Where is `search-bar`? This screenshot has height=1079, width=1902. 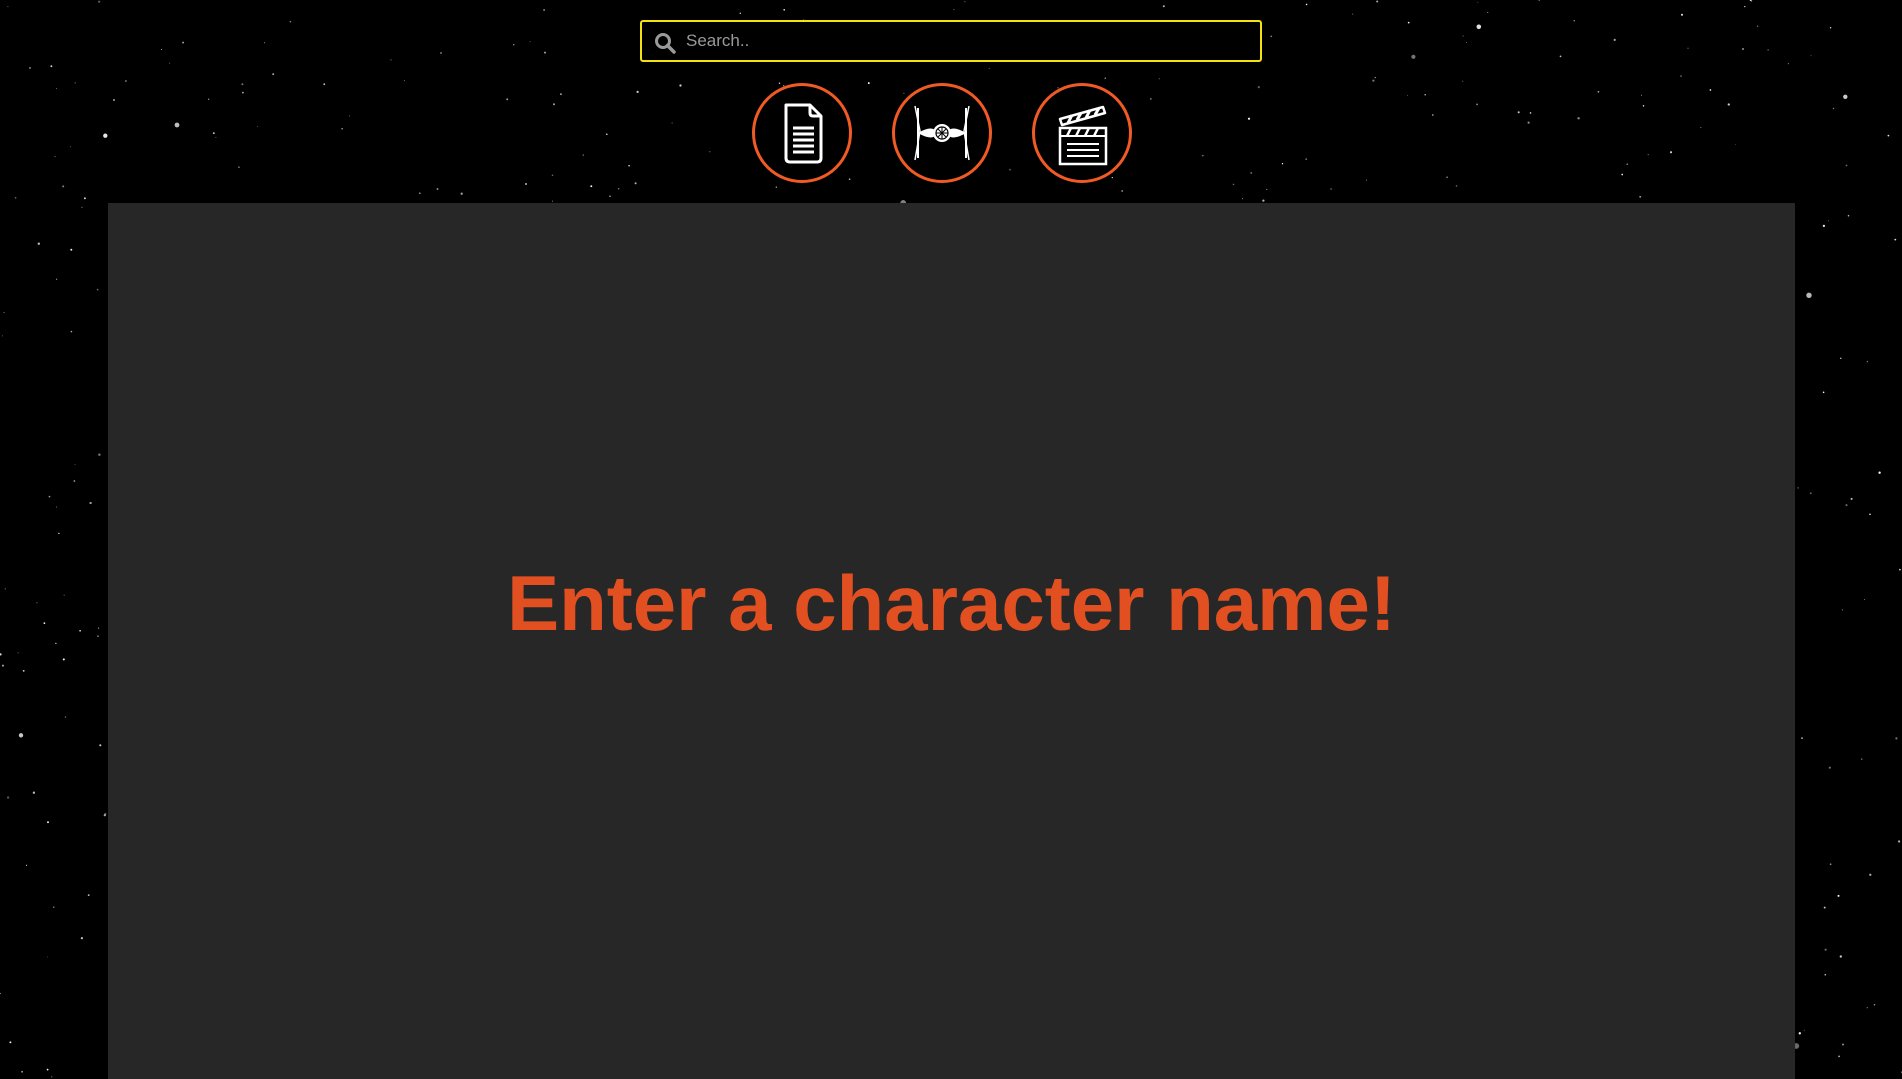 search-bar is located at coordinates (951, 41).